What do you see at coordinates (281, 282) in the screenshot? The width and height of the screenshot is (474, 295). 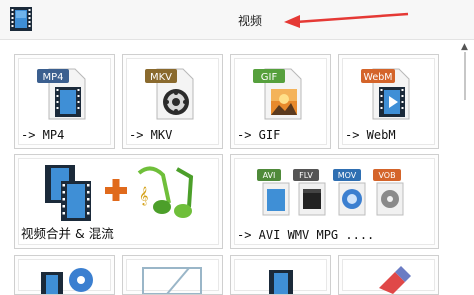 I see `video-edit-icon` at bounding box center [281, 282].